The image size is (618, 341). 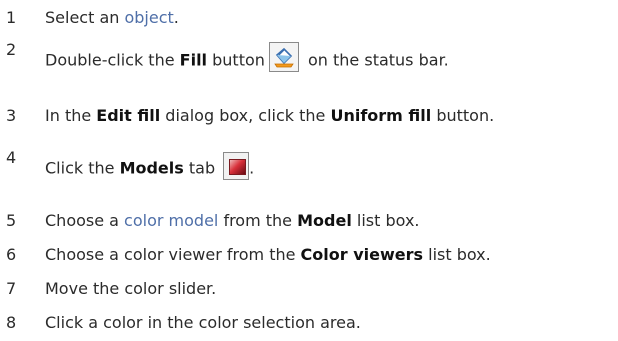 I want to click on object-link: object, so click(x=148, y=17).